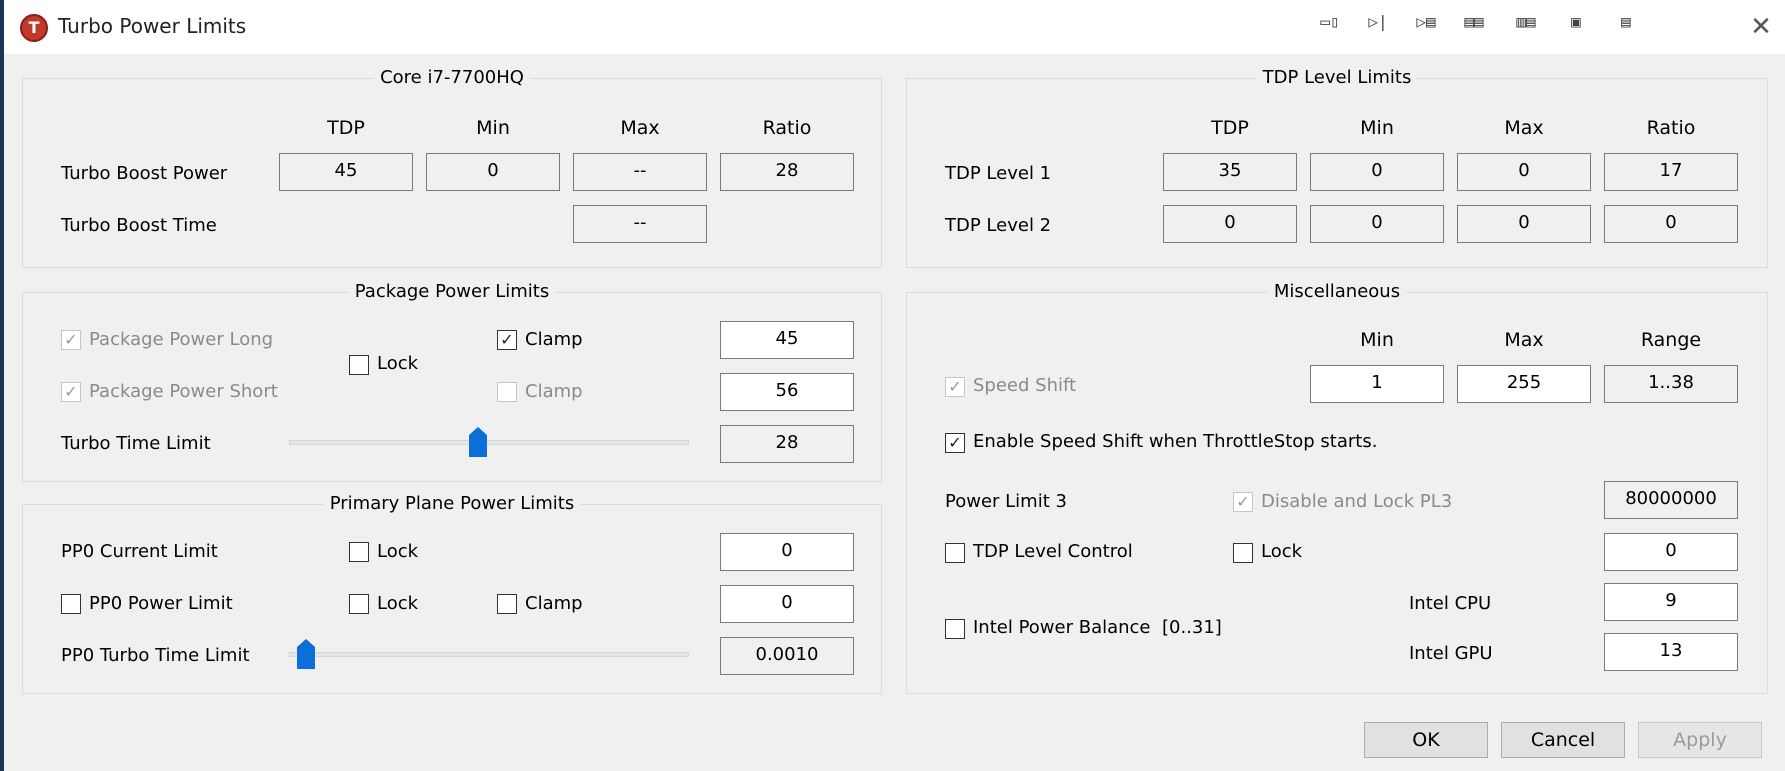 The image size is (1785, 771). What do you see at coordinates (1563, 740) in the screenshot?
I see `cancel-button: Cancel` at bounding box center [1563, 740].